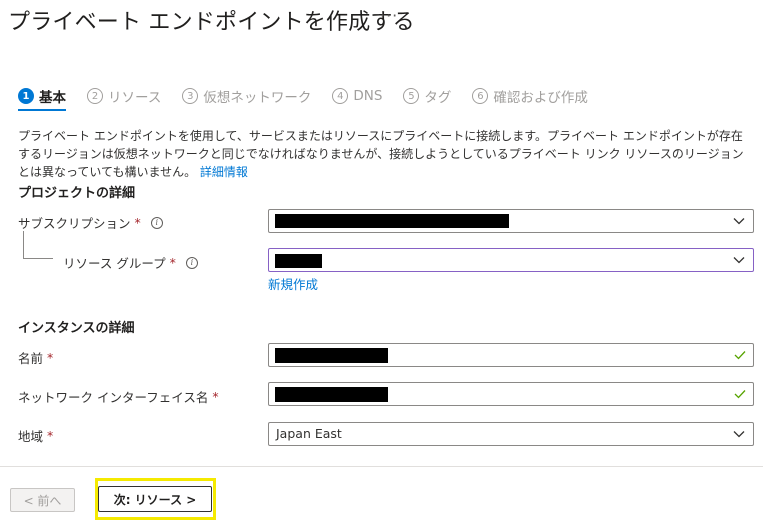 The height and width of the screenshot is (522, 763). I want to click on tab-label: リソース, so click(135, 98).